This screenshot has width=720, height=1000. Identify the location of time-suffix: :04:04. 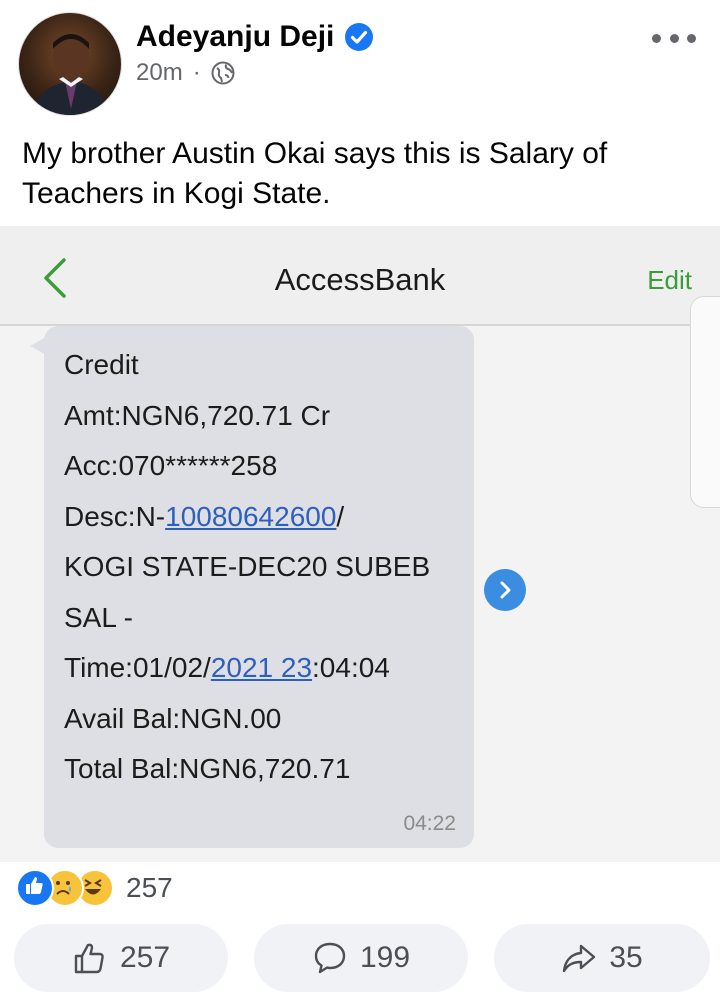
(351, 667).